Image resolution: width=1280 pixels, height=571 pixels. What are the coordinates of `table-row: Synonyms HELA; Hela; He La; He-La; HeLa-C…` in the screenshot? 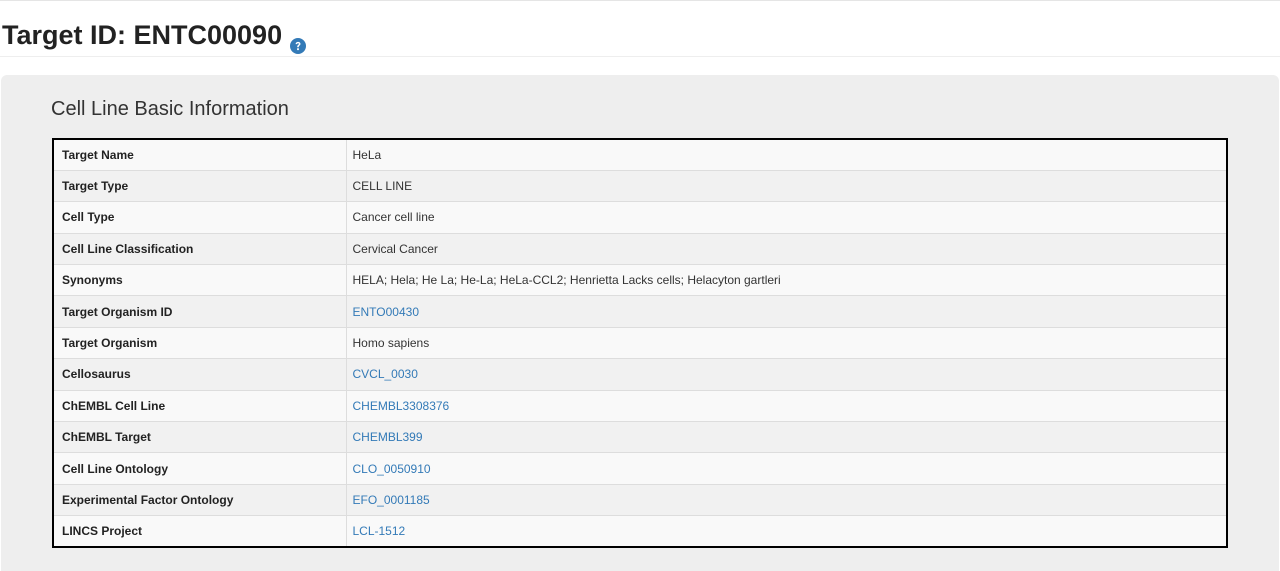 It's located at (640, 280).